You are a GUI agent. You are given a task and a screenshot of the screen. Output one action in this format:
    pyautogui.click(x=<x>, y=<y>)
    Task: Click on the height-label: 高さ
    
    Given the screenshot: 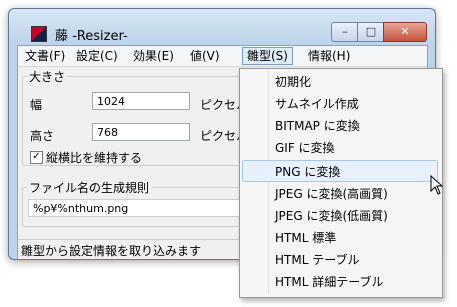 What is the action you would take?
    pyautogui.click(x=42, y=136)
    